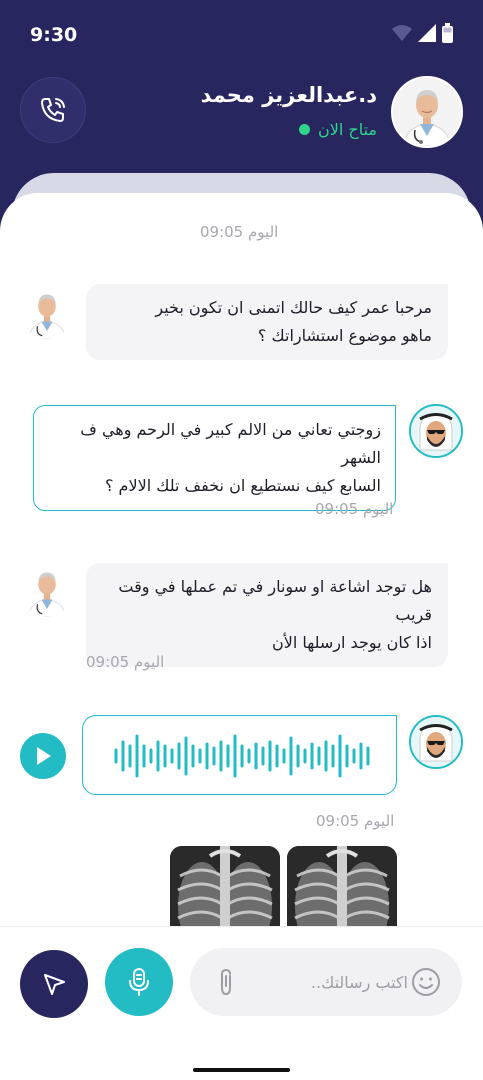 This screenshot has height=1080, width=483. What do you see at coordinates (241, 1070) in the screenshot?
I see `home-indicator` at bounding box center [241, 1070].